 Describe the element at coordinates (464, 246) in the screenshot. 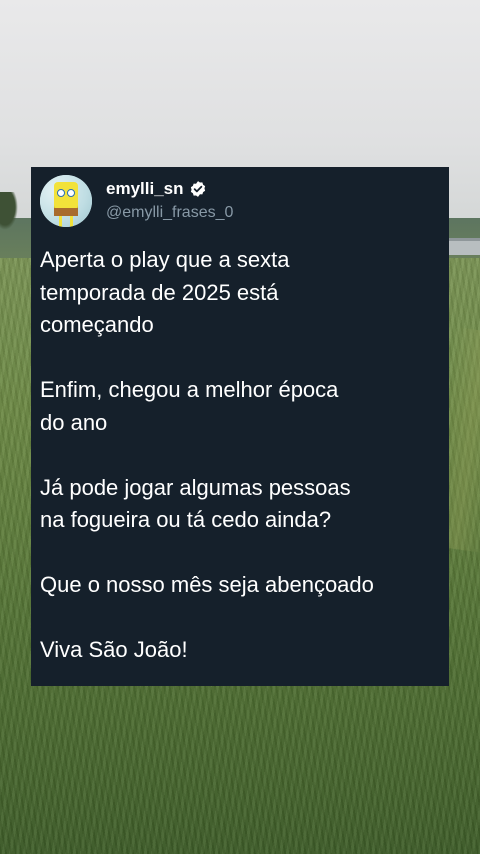

I see `distant-building` at that location.